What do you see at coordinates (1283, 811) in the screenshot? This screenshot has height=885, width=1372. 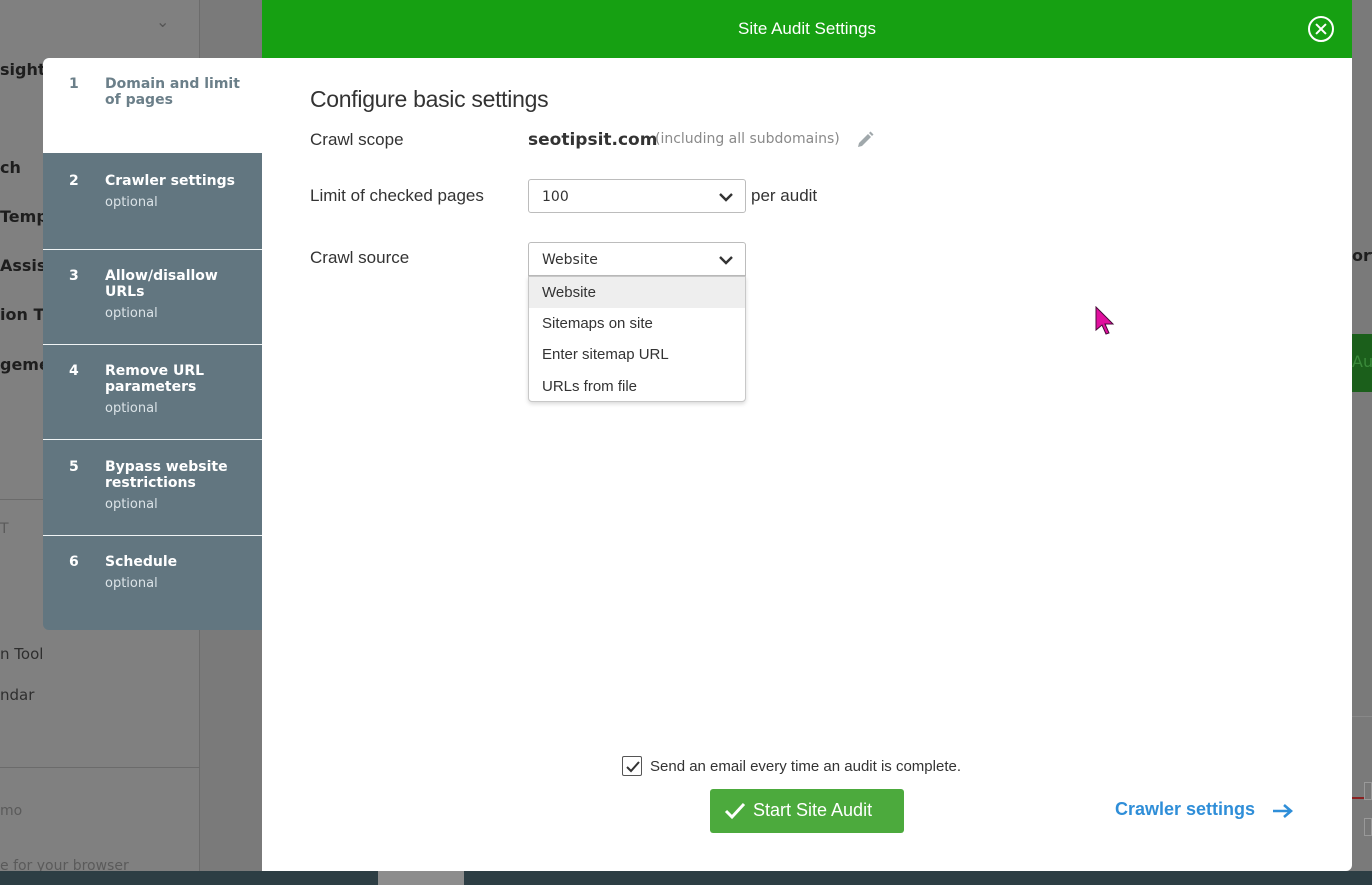 I see `arrow-right-icon` at bounding box center [1283, 811].